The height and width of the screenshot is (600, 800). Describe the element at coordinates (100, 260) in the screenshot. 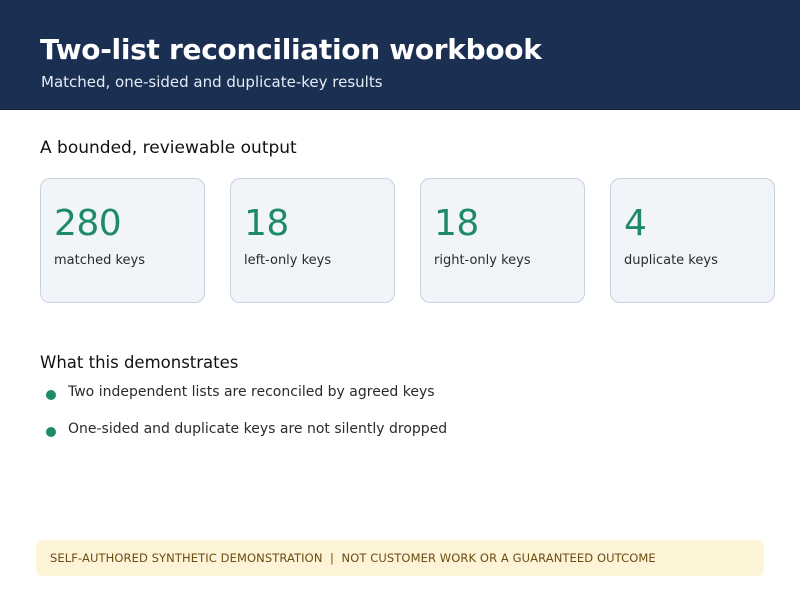

I see `card-label: matched keys` at that location.